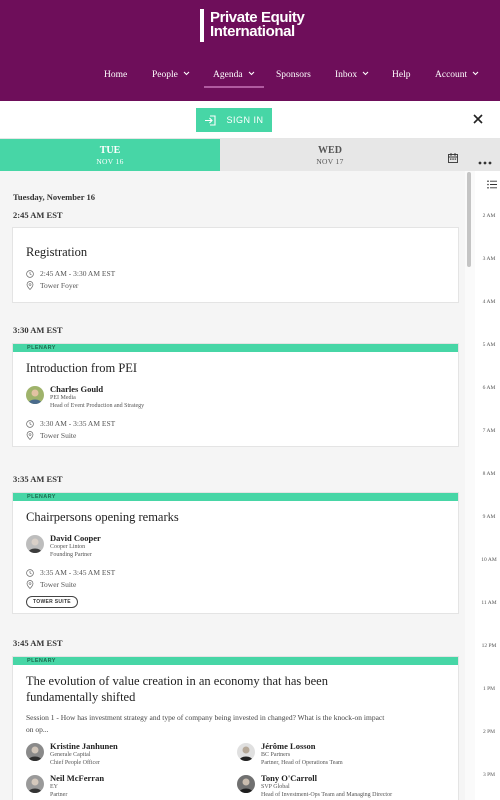 This screenshot has width=500, height=800. I want to click on rail-time: 9 AM, so click(489, 517).